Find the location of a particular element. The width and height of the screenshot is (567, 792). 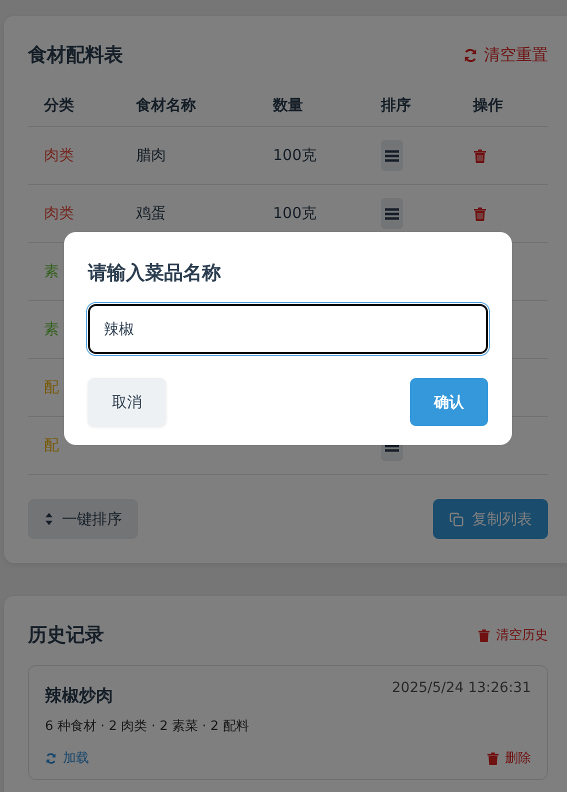

name-cell: 鸡蛋 is located at coordinates (151, 213).